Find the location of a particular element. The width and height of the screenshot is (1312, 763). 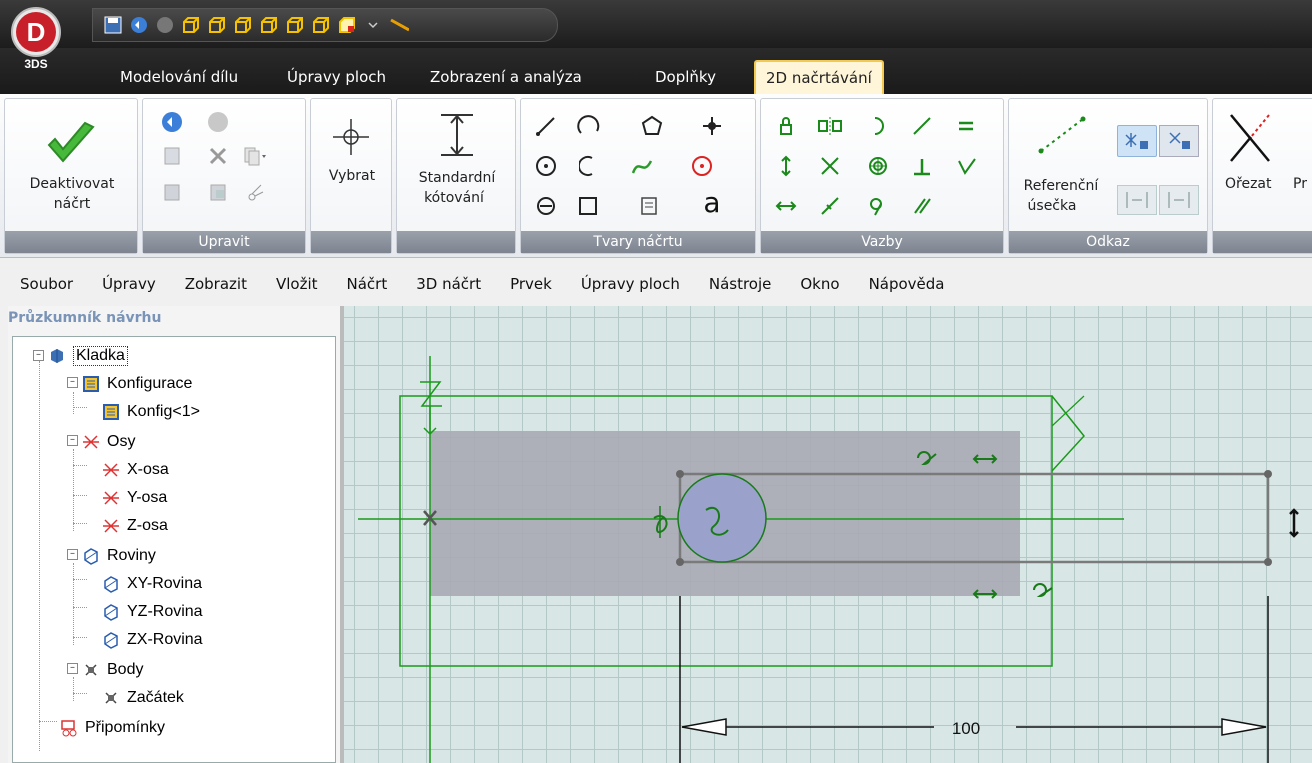

trim-label: Ořezat is located at coordinates (1248, 184).